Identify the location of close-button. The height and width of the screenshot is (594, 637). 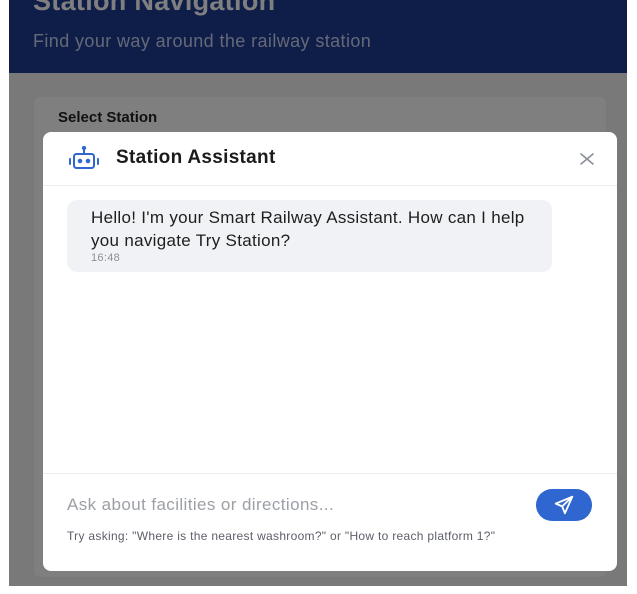
(587, 159).